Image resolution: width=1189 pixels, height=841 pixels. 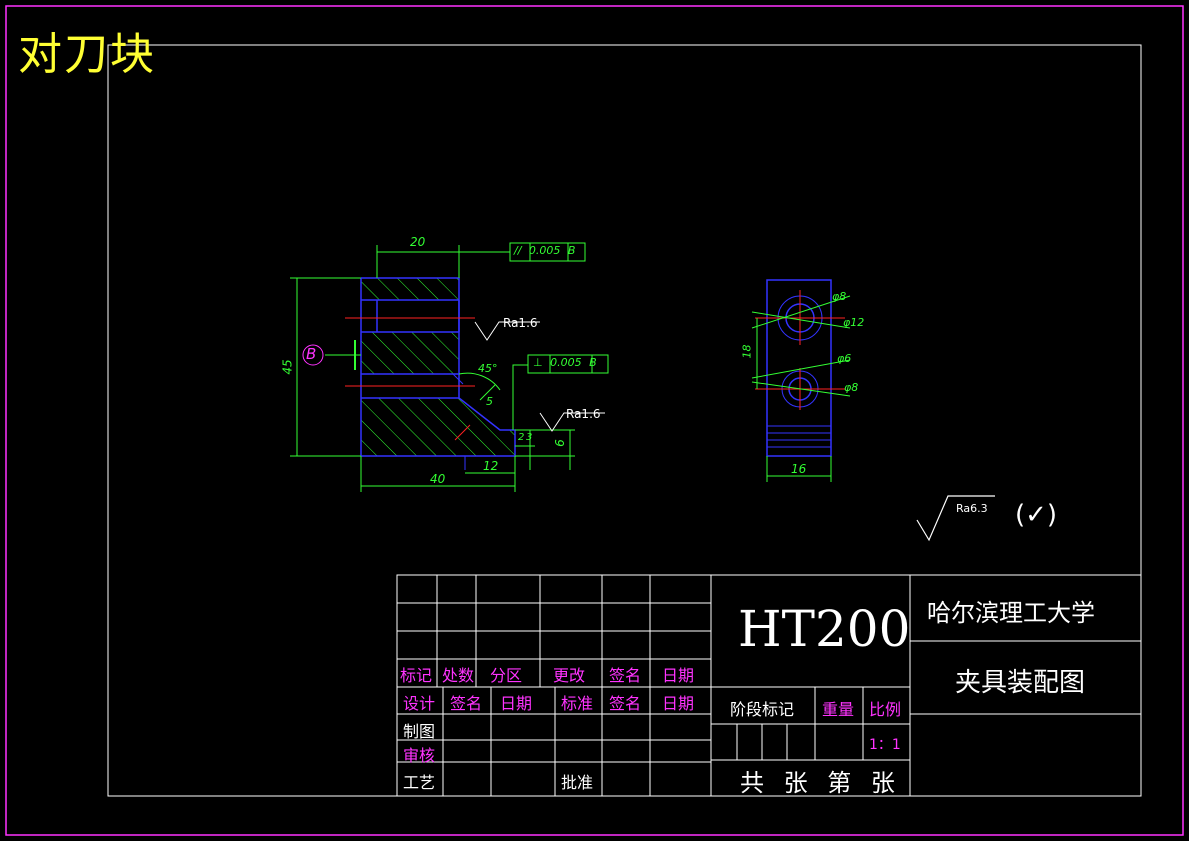 I want to click on material-label: HT200, so click(x=824, y=629).